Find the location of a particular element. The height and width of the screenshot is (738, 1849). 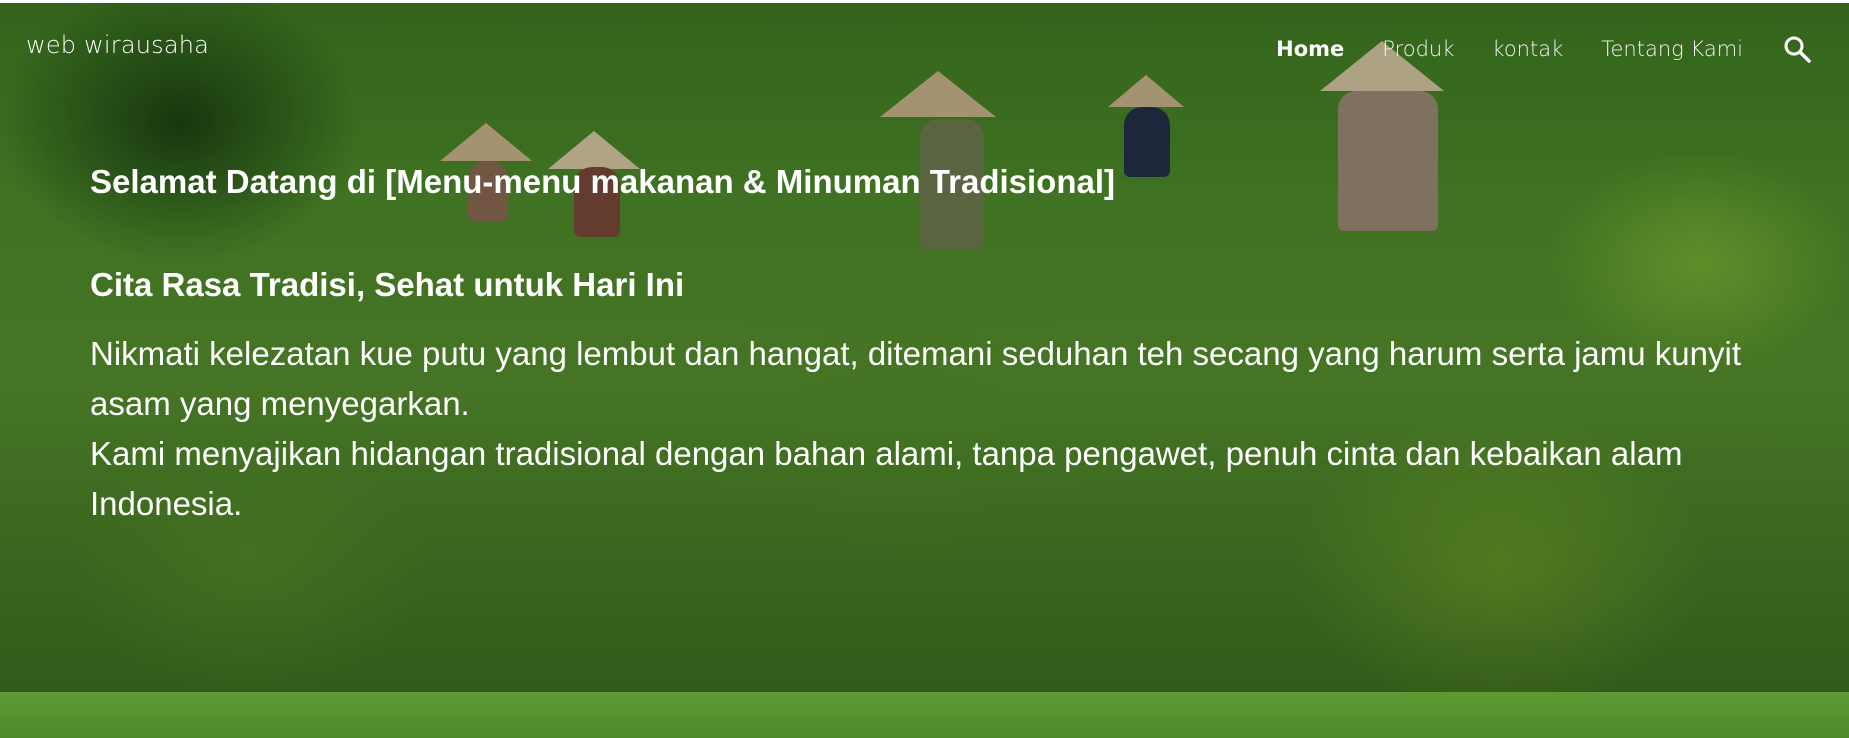

next-section-strip is located at coordinates (924, 715).